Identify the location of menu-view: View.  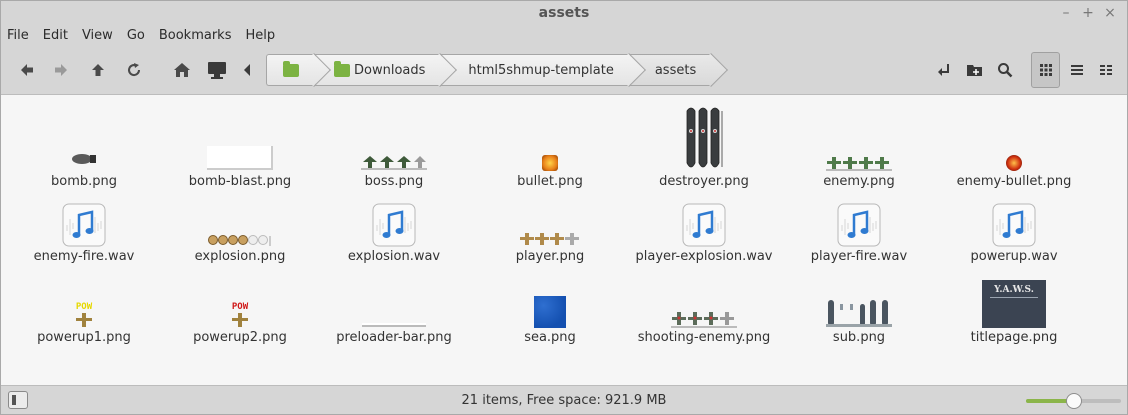
(97, 36).